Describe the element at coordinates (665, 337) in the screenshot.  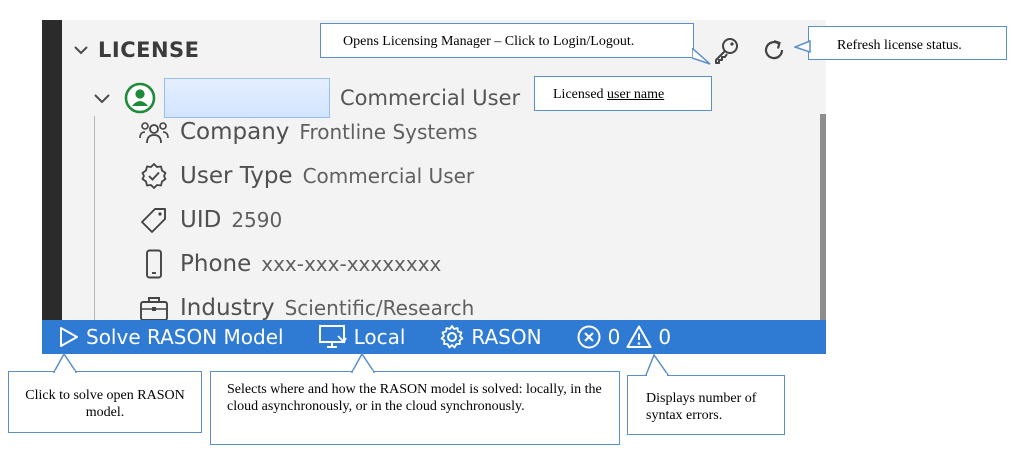
I see `warning-count: 0` at that location.